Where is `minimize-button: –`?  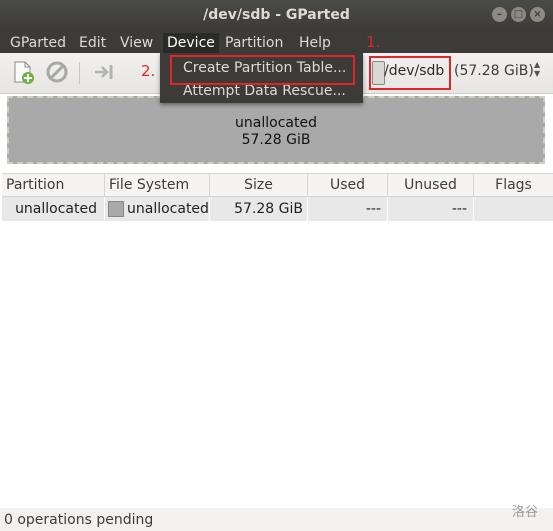
minimize-button: – is located at coordinates (499, 14).